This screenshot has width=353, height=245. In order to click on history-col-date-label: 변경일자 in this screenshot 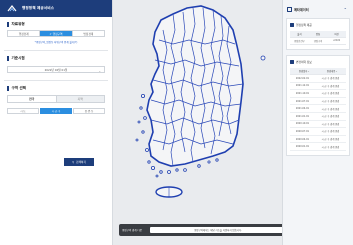, I will do `click(303, 71)`.